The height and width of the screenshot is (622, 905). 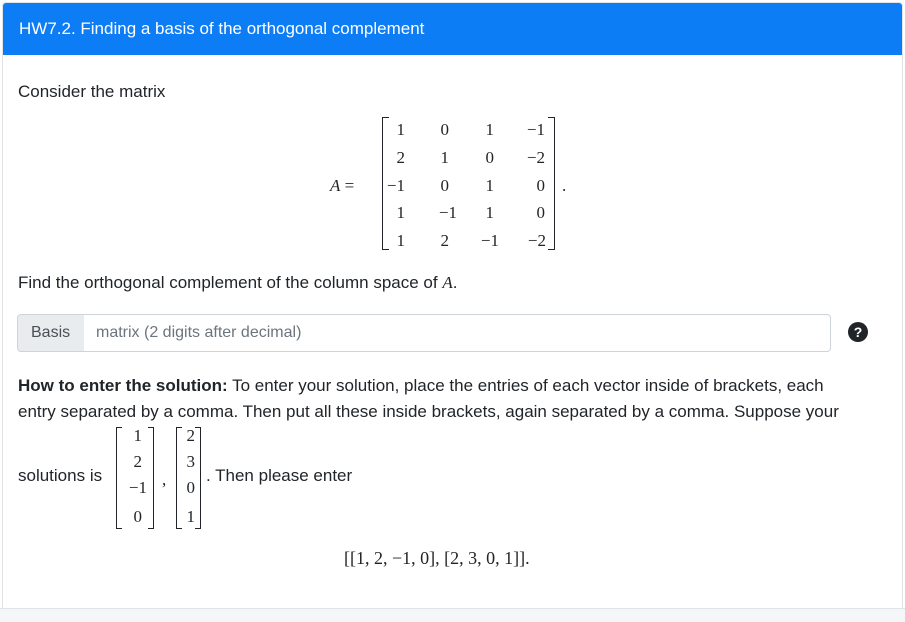 What do you see at coordinates (437, 558) in the screenshot?
I see `example-answer: [[1, 2, −1, 0], [2, 3, 0, 1]].` at bounding box center [437, 558].